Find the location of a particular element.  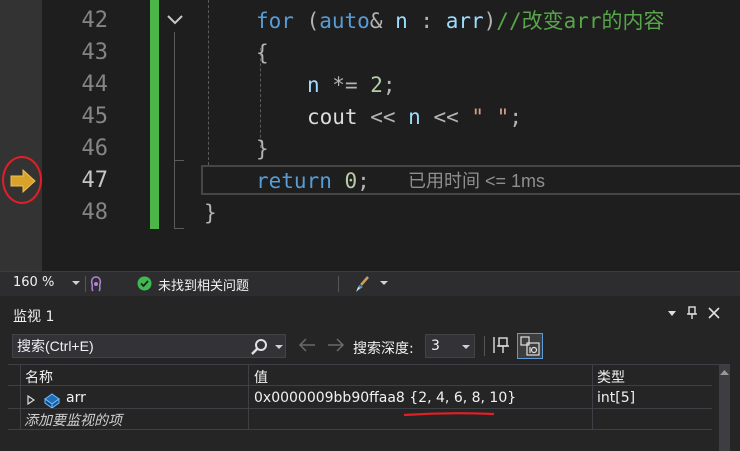

identifier: arr is located at coordinates (464, 21).